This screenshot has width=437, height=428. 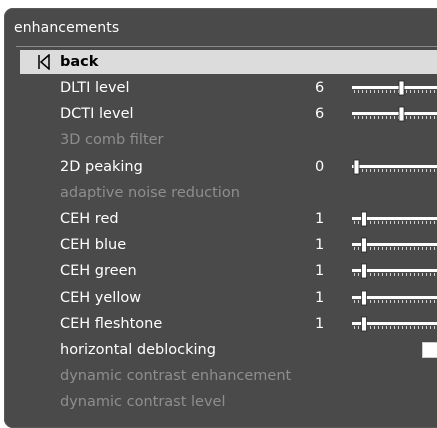 I want to click on menu-item-back: back, so click(x=228, y=62).